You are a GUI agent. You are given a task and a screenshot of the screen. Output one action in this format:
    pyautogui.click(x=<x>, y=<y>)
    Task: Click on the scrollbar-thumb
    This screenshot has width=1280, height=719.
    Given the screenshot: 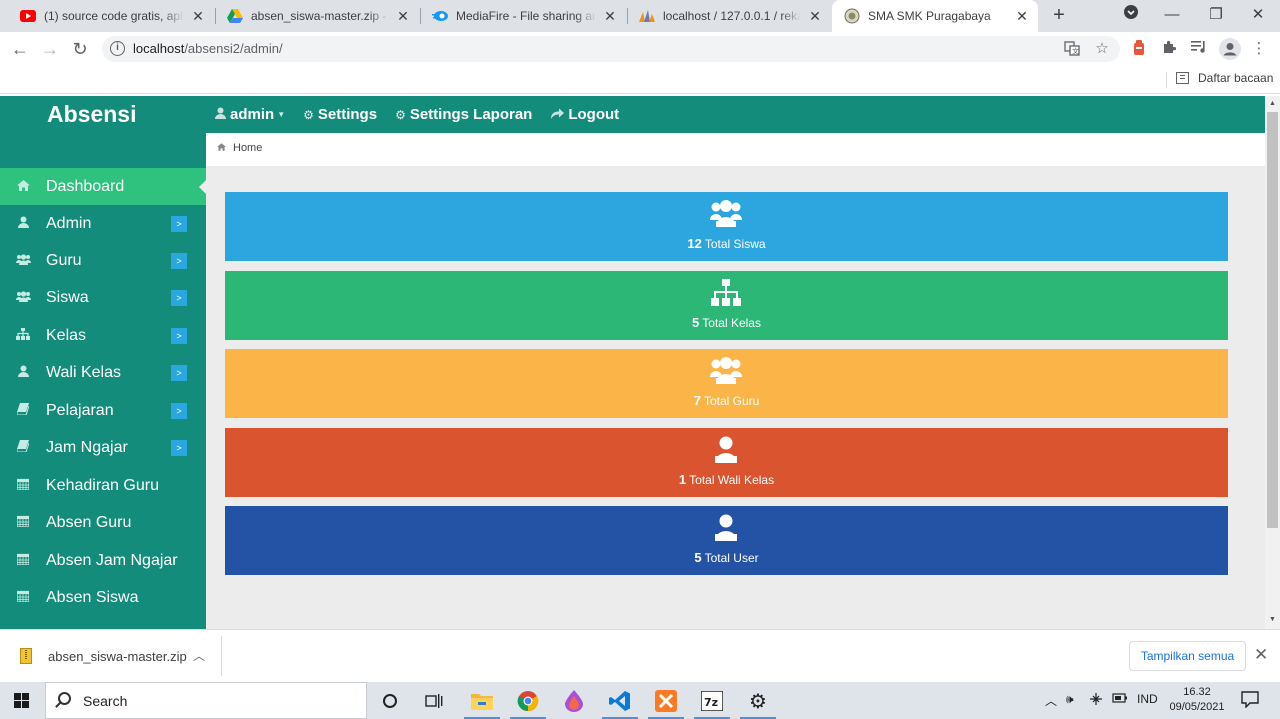 What is the action you would take?
    pyautogui.click(x=1272, y=320)
    